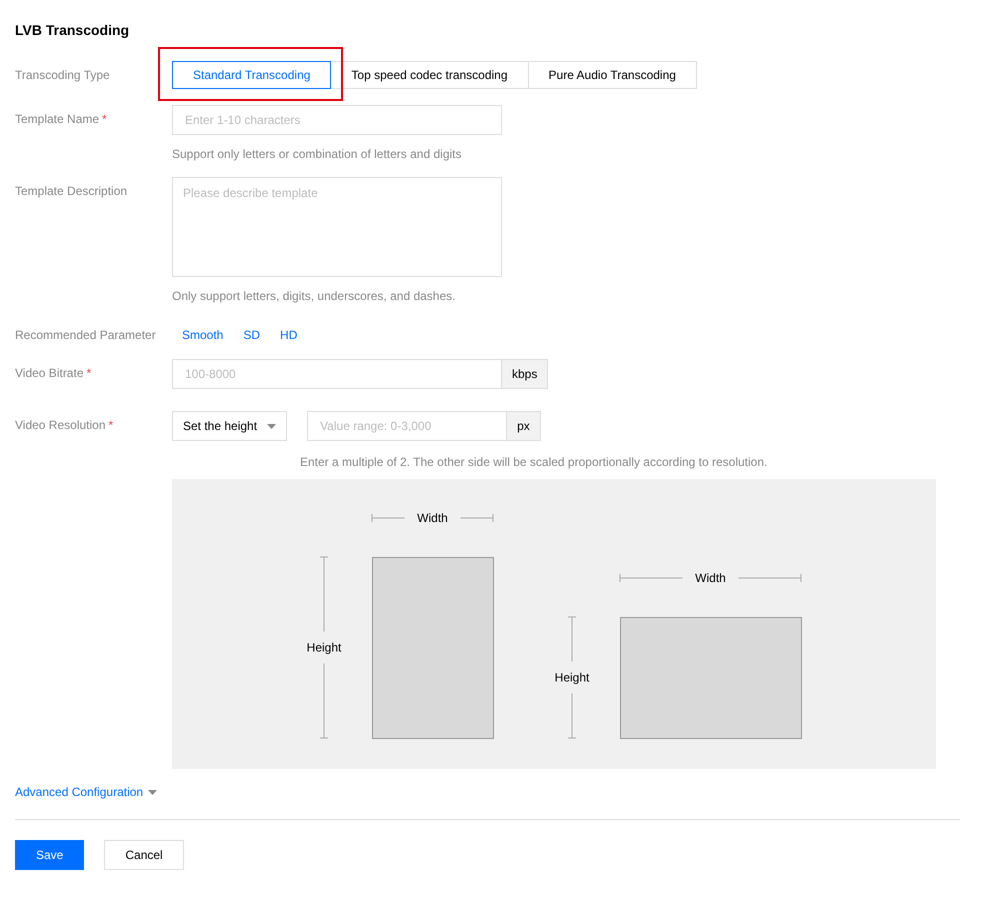 The width and height of the screenshot is (984, 898). Describe the element at coordinates (71, 191) in the screenshot. I see `field-label: Template Description` at that location.